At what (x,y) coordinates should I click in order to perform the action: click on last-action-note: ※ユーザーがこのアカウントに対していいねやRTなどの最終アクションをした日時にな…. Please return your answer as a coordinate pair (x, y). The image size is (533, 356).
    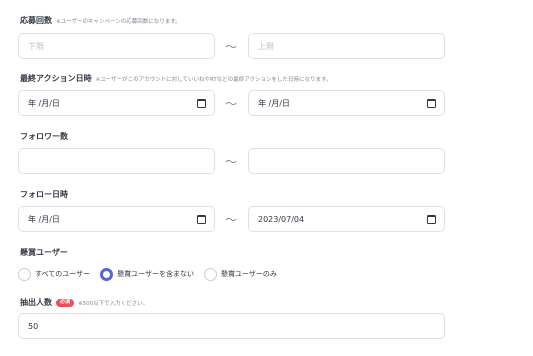
    Looking at the image, I should click on (213, 79).